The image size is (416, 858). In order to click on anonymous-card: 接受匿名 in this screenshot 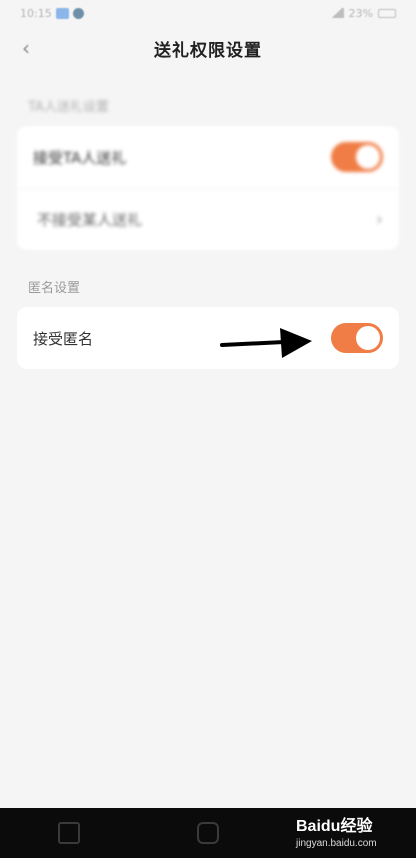, I will do `click(208, 338)`.